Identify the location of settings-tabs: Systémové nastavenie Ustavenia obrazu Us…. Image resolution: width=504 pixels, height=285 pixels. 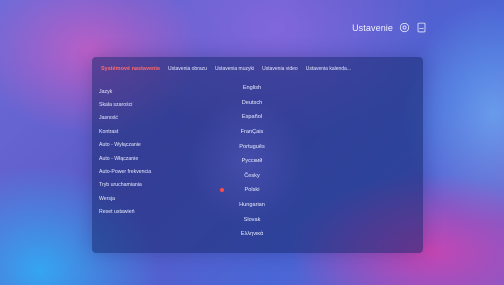
(259, 69).